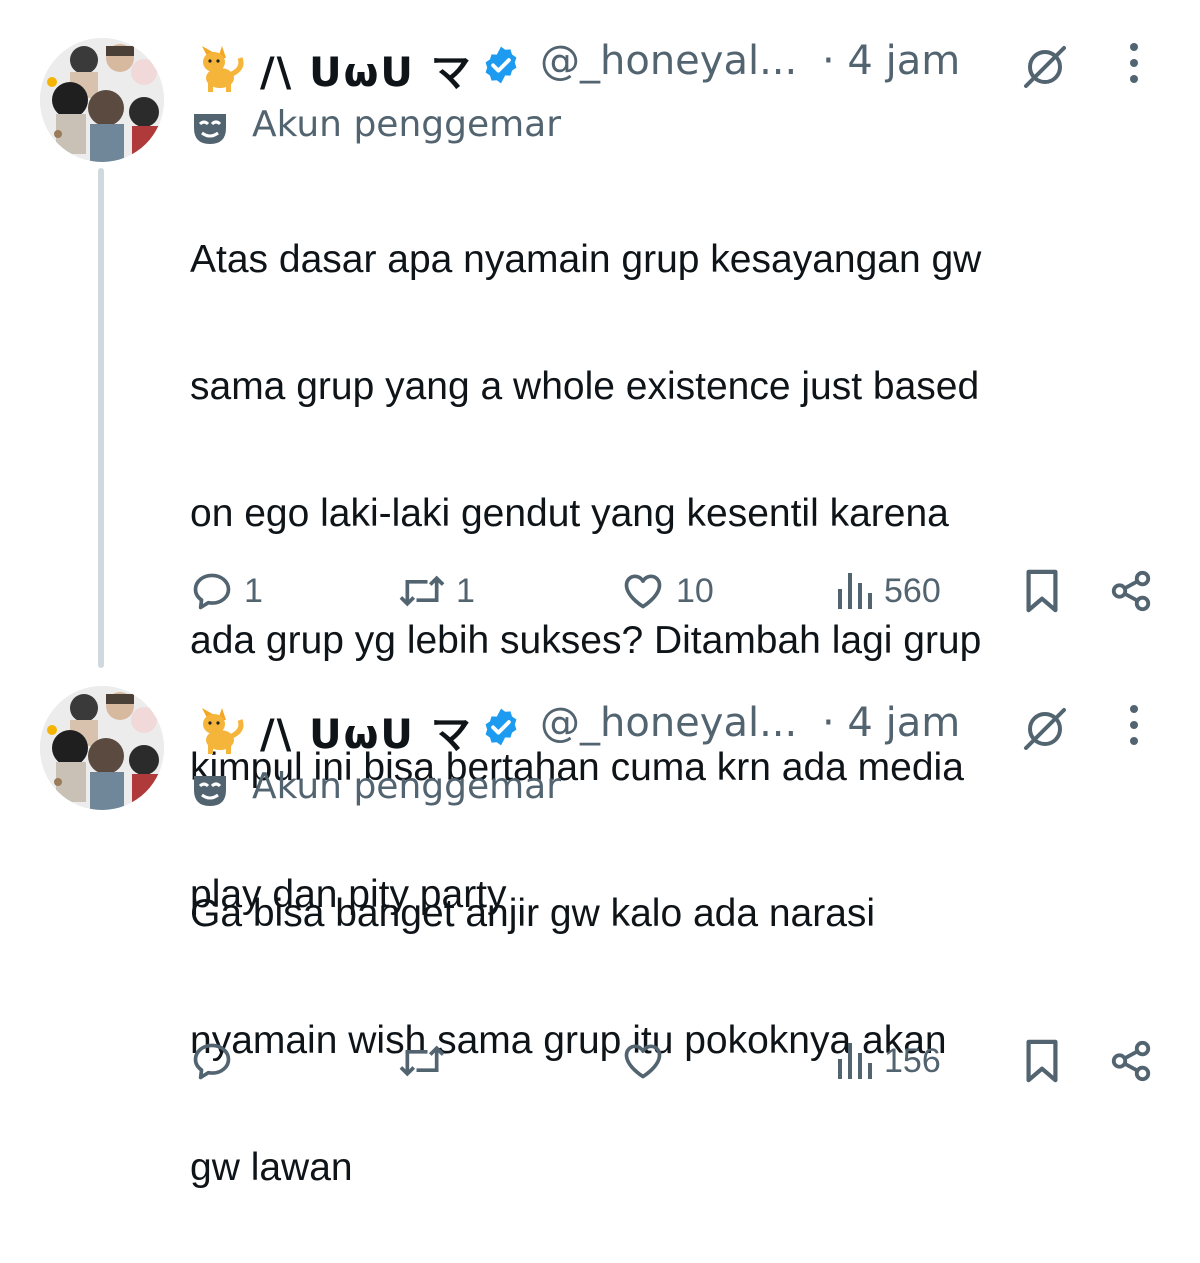 This screenshot has height=1263, width=1200. I want to click on thread-line, so click(101, 418).